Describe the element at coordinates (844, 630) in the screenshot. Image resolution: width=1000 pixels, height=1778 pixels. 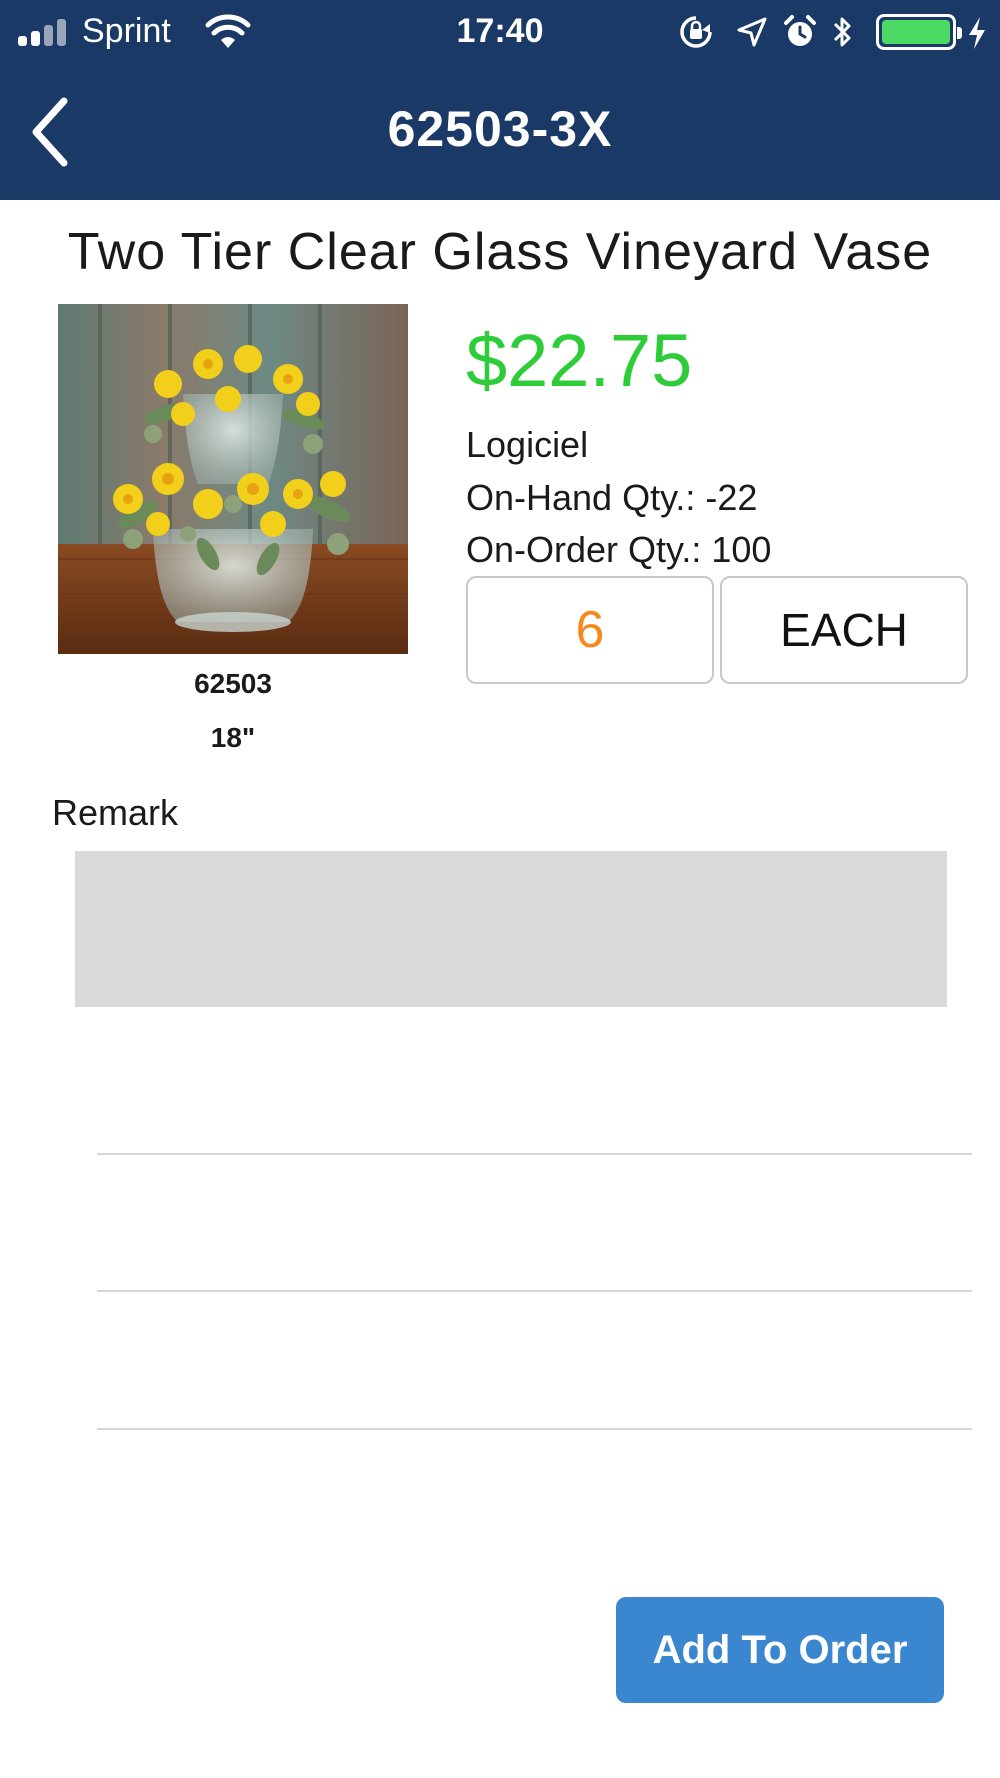
I see `unit-selector: EACH` at that location.